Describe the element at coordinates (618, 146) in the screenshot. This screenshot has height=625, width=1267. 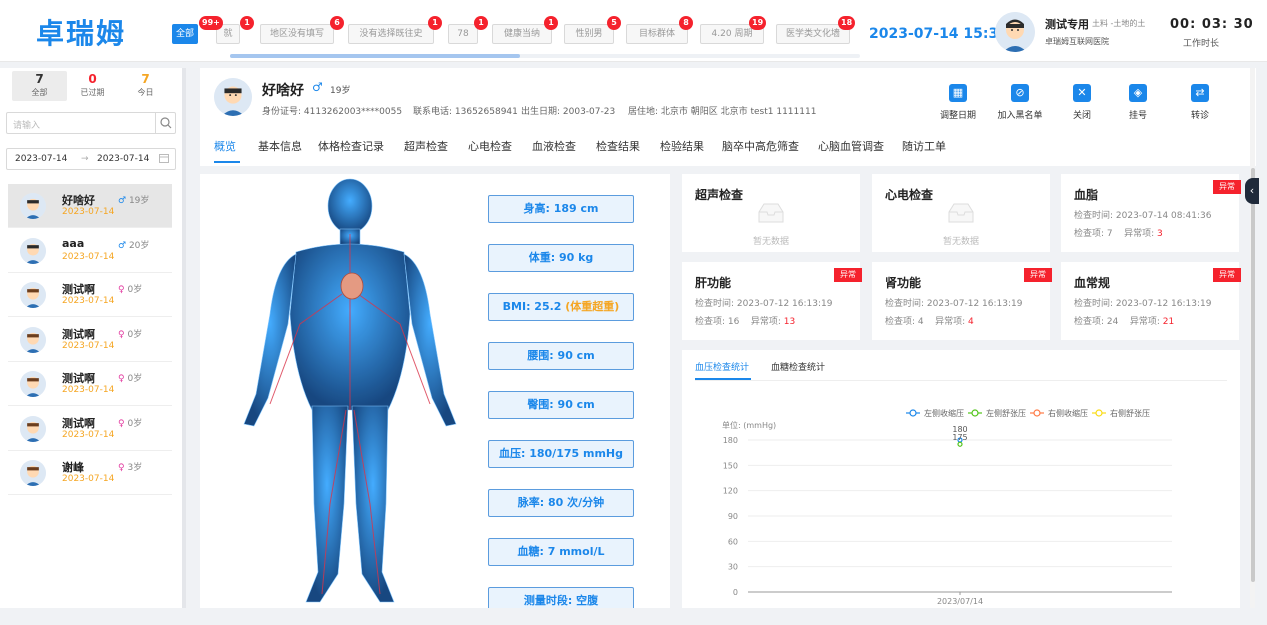
I see `tab-record: 检查结果` at that location.